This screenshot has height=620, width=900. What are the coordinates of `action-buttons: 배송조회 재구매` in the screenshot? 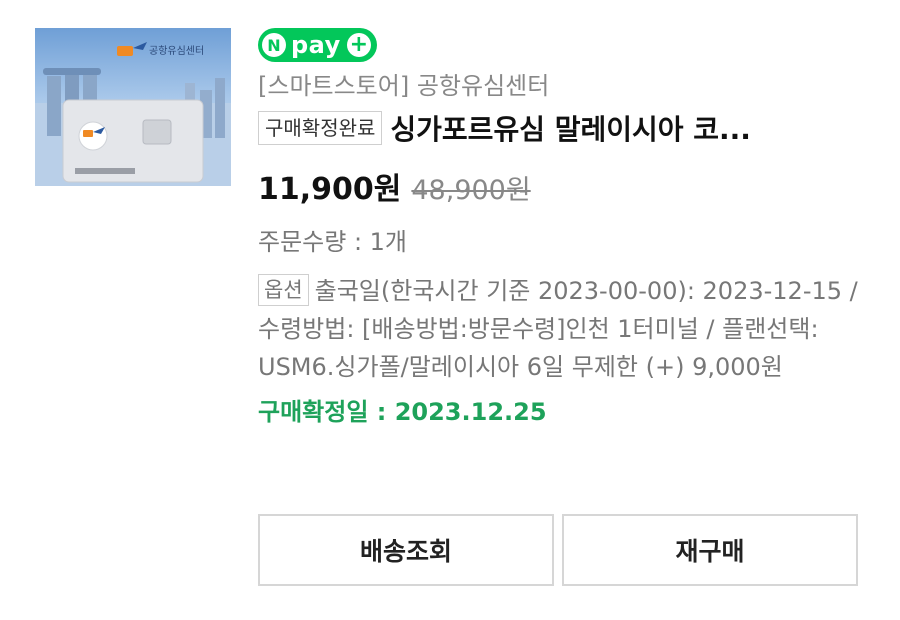 It's located at (558, 550).